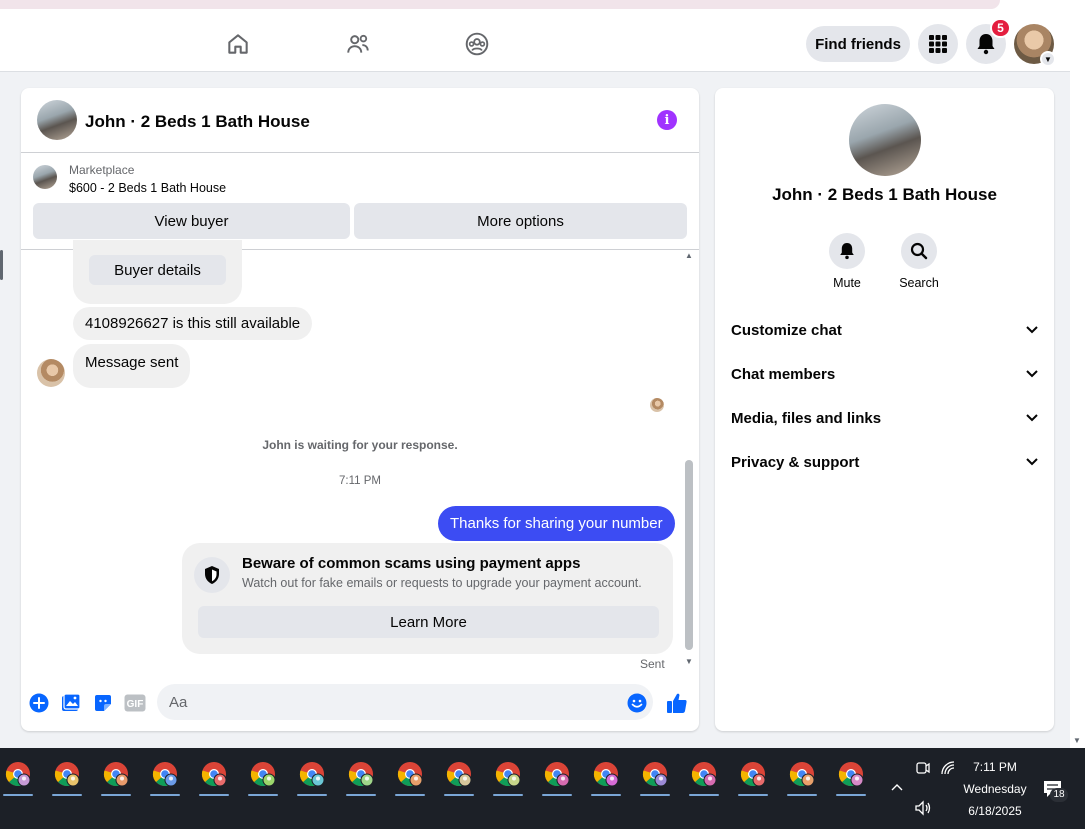 The height and width of the screenshot is (829, 1085). What do you see at coordinates (897, 787) in the screenshot?
I see `chevron-up-icon` at bounding box center [897, 787].